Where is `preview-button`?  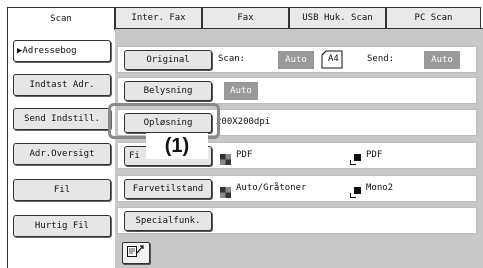
preview-button is located at coordinates (136, 253).